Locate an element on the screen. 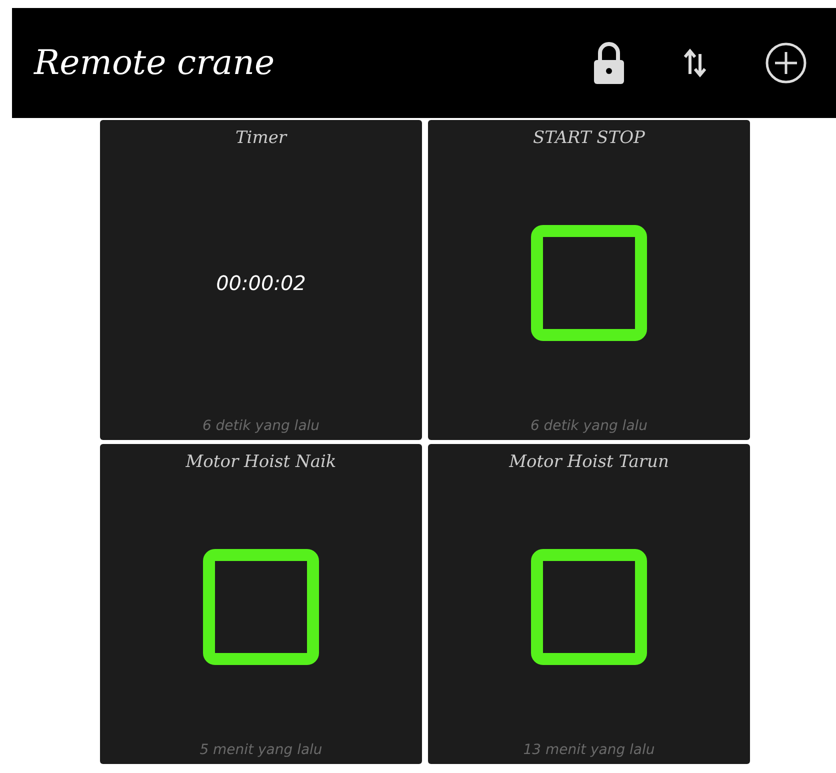 The image size is (836, 773). timer-value: 00:00:02 is located at coordinates (261, 283).